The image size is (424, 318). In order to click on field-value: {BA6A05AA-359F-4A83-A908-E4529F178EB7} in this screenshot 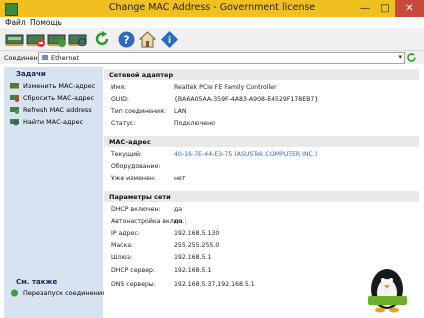, I will do `click(246, 99)`.